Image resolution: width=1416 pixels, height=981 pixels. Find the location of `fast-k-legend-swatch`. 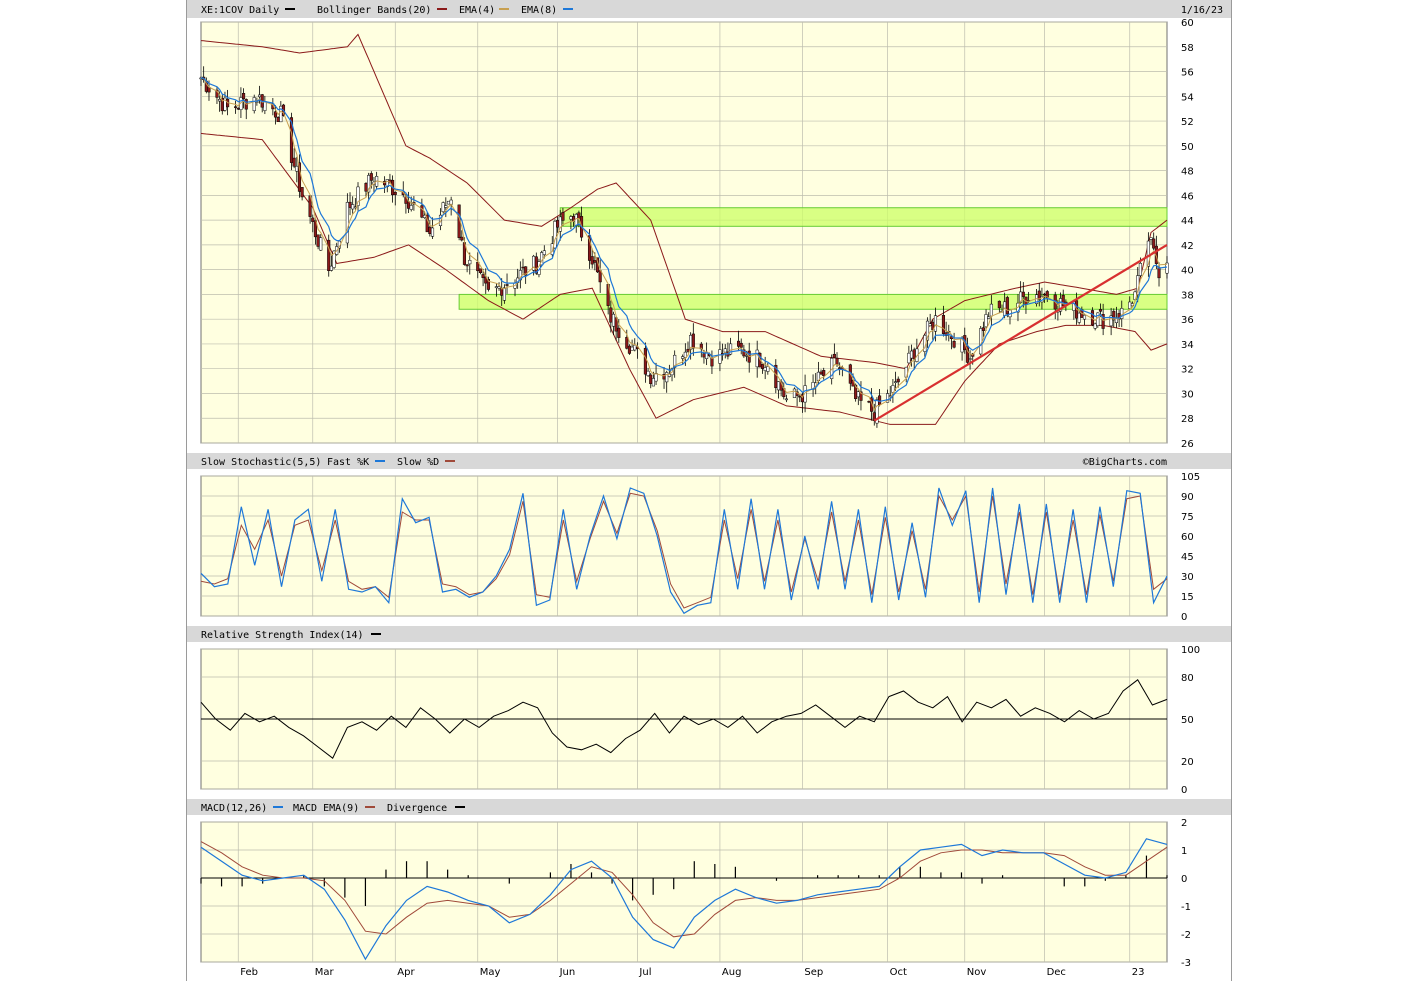

fast-k-legend-swatch is located at coordinates (380, 461).